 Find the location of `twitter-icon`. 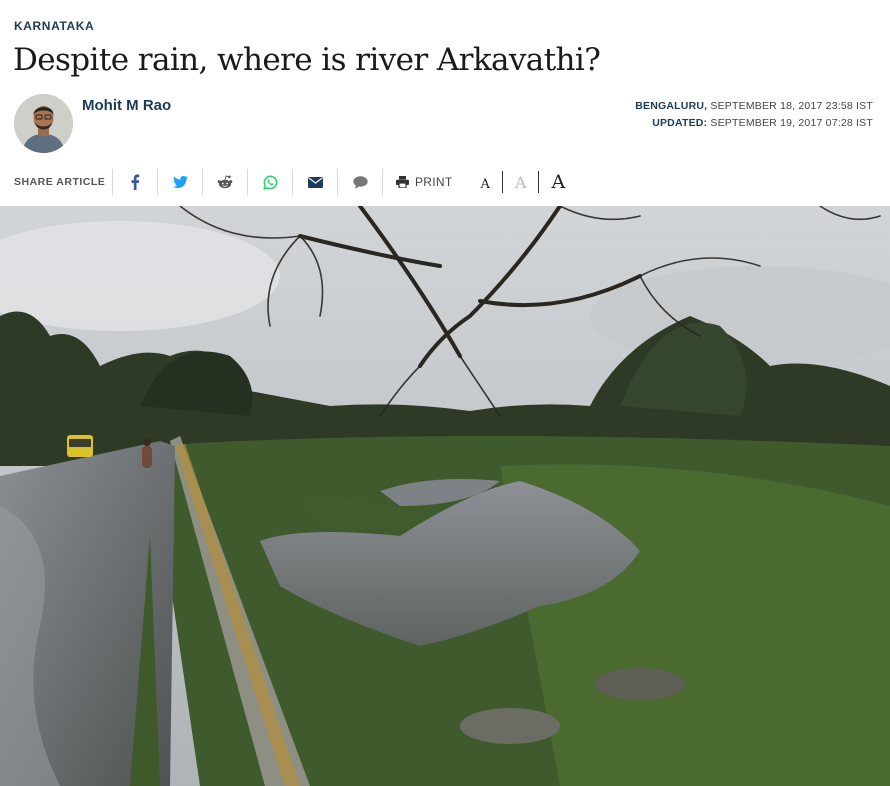

twitter-icon is located at coordinates (180, 182).